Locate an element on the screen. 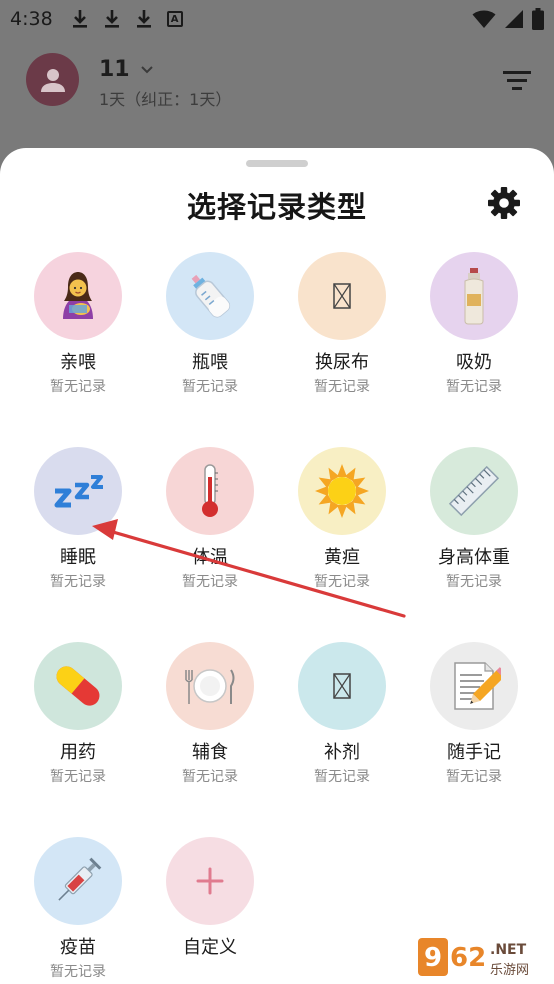  record-type-label: 体温 is located at coordinates (210, 557).